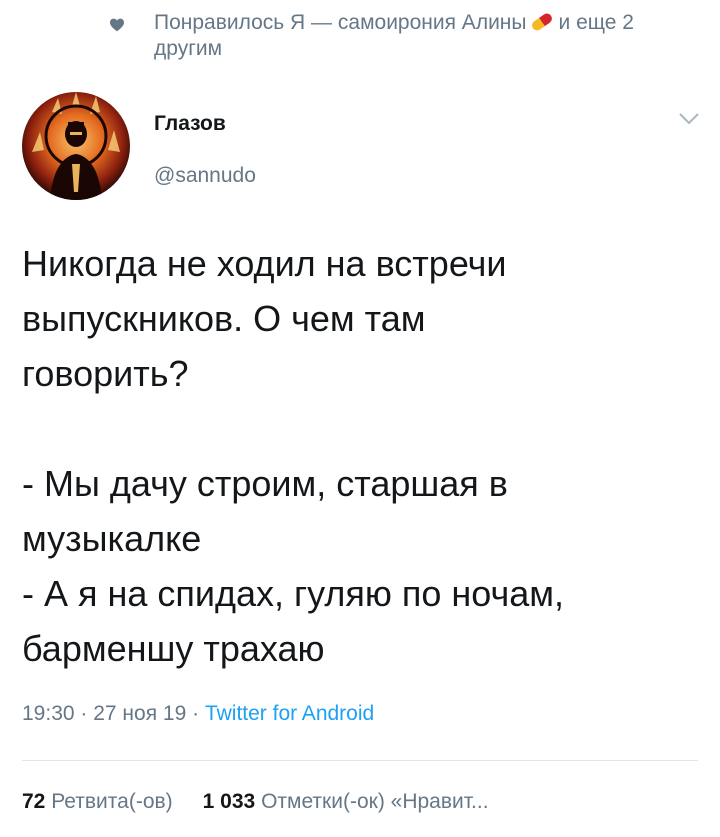 Image resolution: width=720 pixels, height=837 pixels. Describe the element at coordinates (229, 801) in the screenshot. I see `likes-count: 1 033` at that location.